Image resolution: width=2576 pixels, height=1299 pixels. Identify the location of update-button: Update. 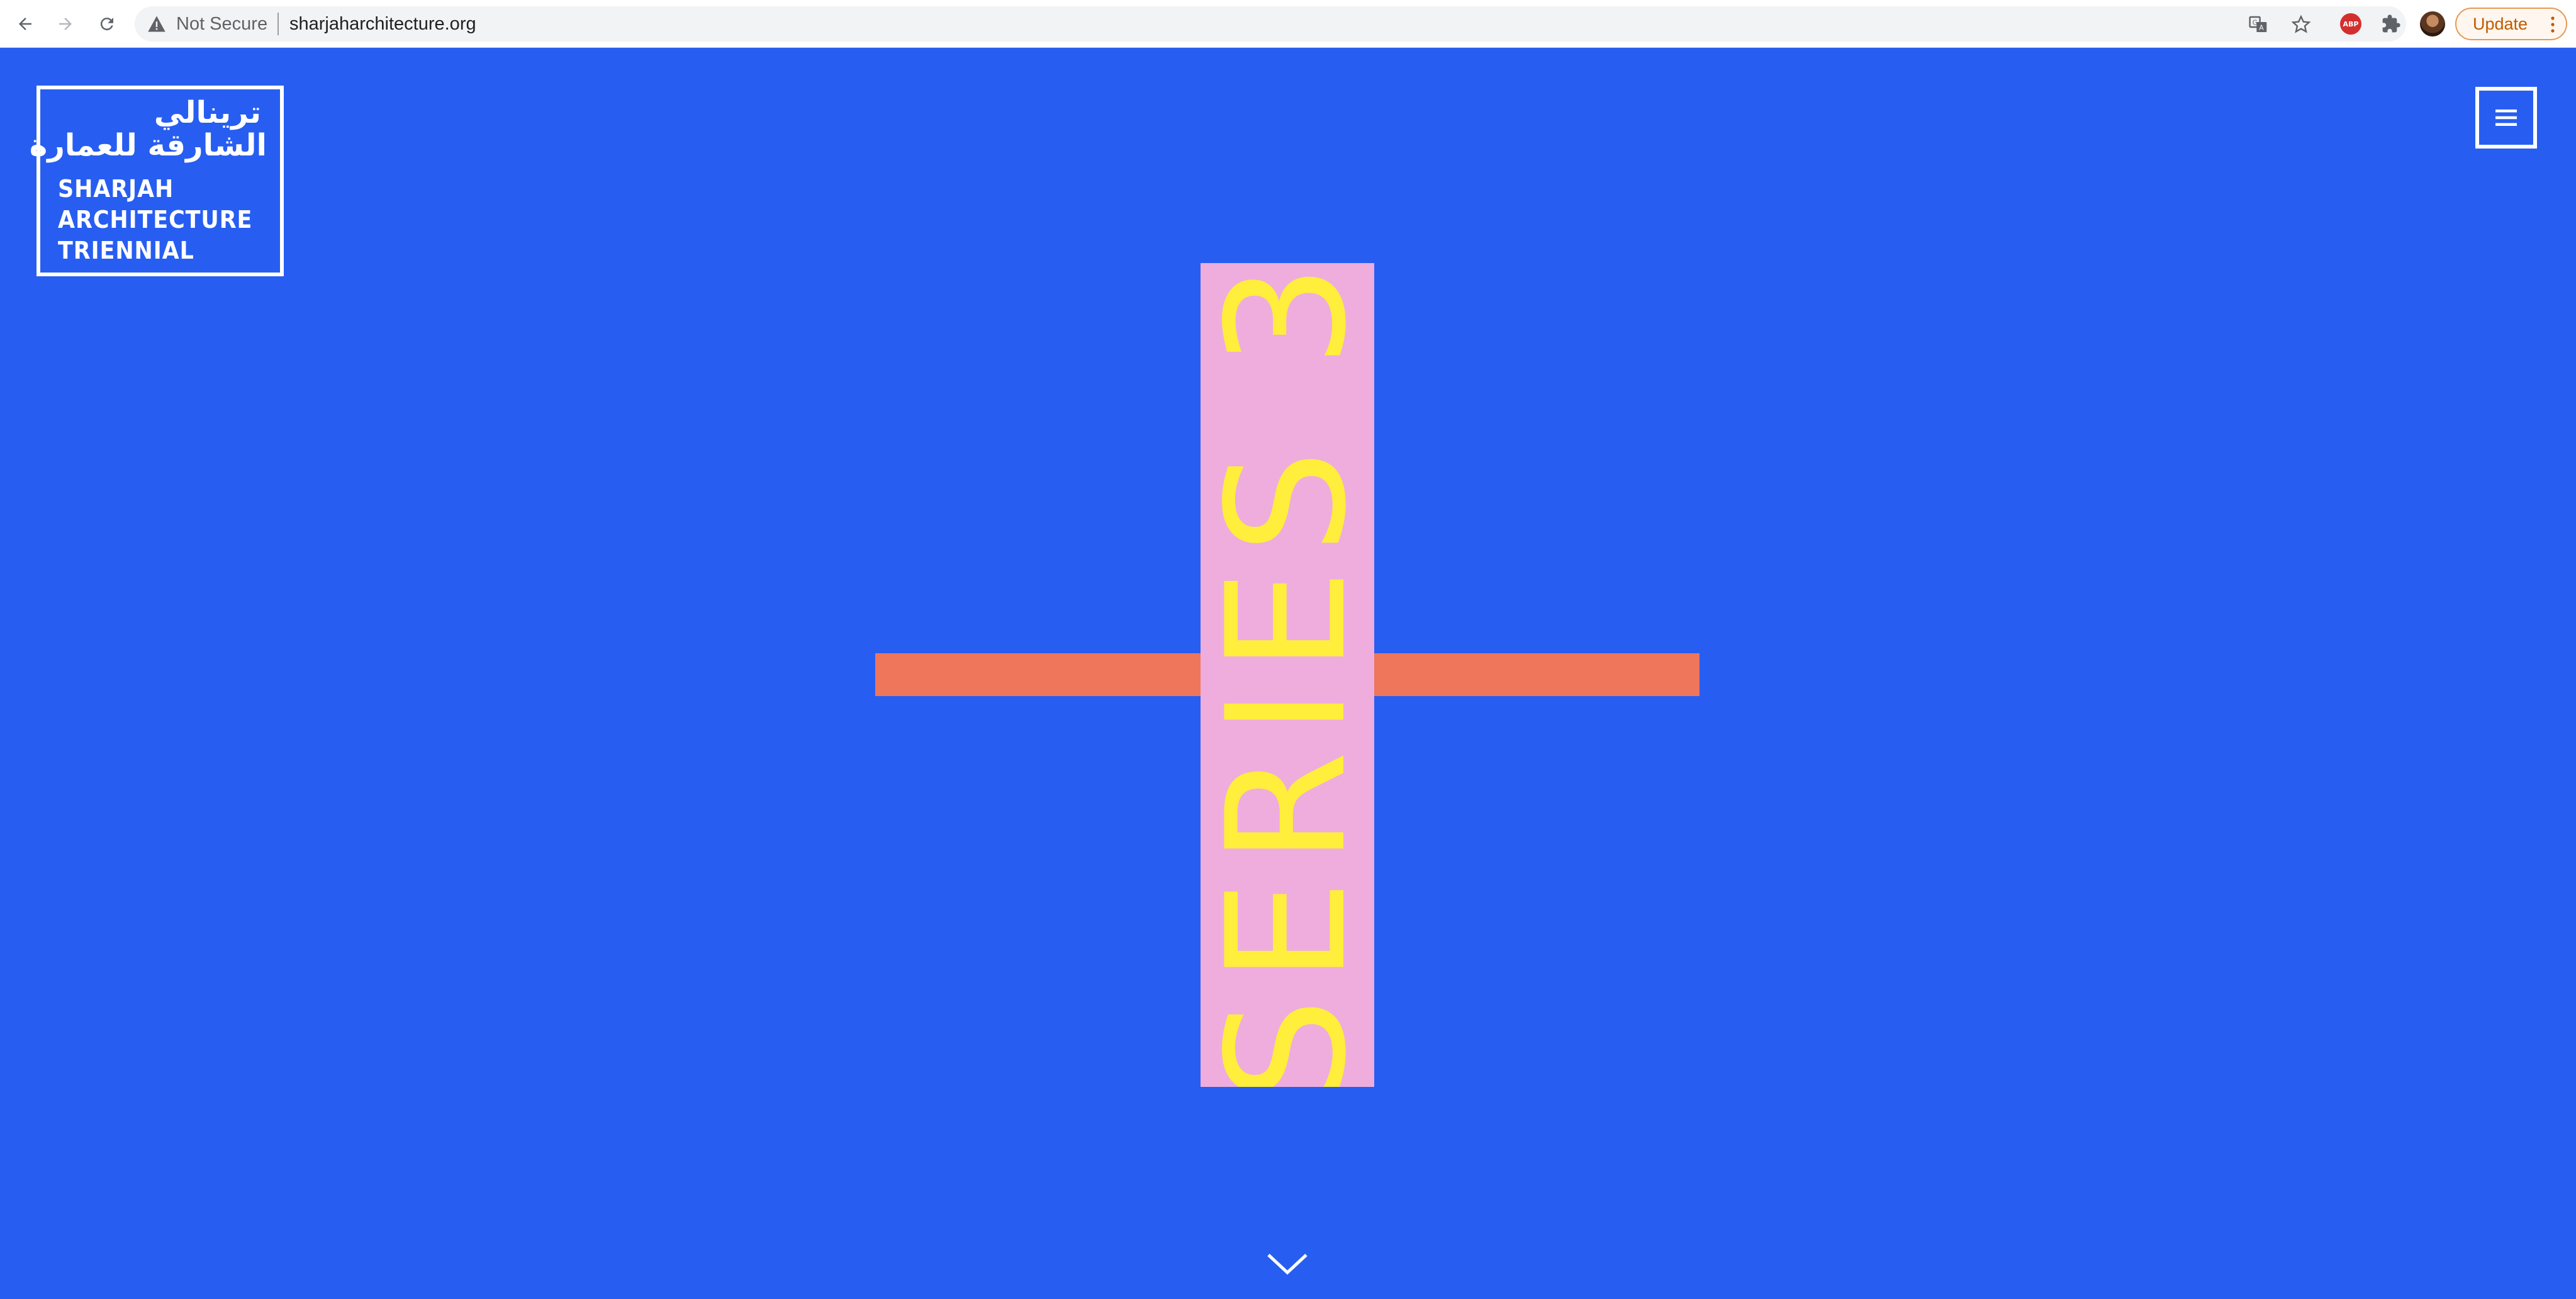
(2511, 24).